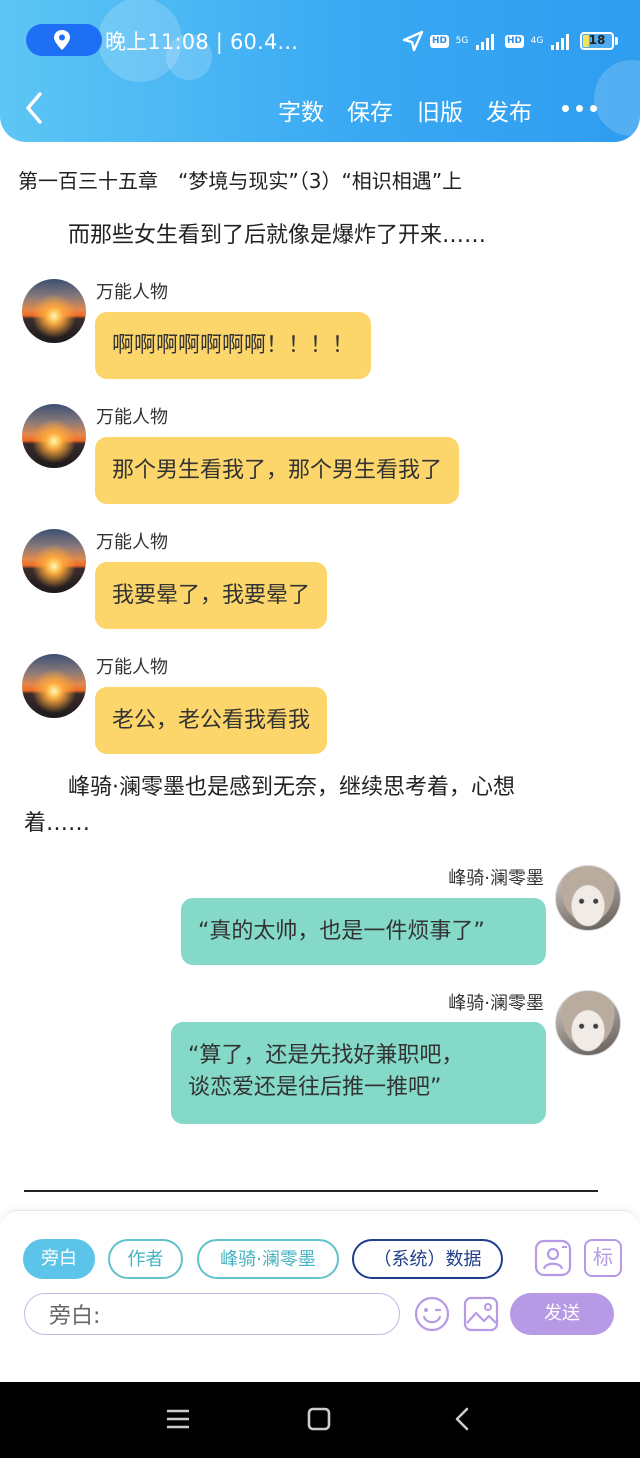 The height and width of the screenshot is (1458, 640). What do you see at coordinates (211, 720) in the screenshot?
I see `message-bubble: 老公，老公看我看我` at bounding box center [211, 720].